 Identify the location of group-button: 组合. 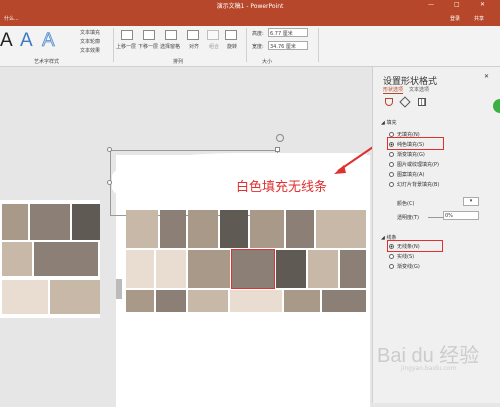
(214, 46).